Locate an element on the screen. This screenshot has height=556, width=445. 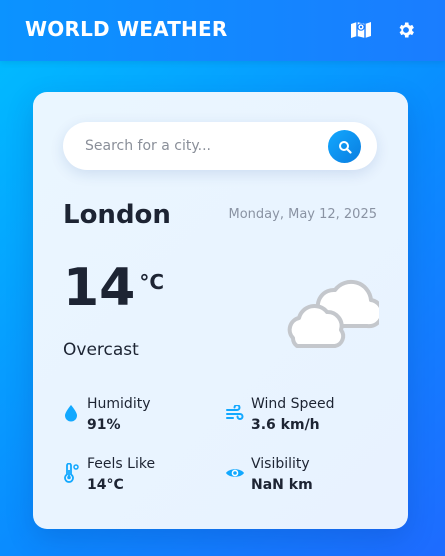
humidity-detail: Humidity 91% is located at coordinates (105, 415).